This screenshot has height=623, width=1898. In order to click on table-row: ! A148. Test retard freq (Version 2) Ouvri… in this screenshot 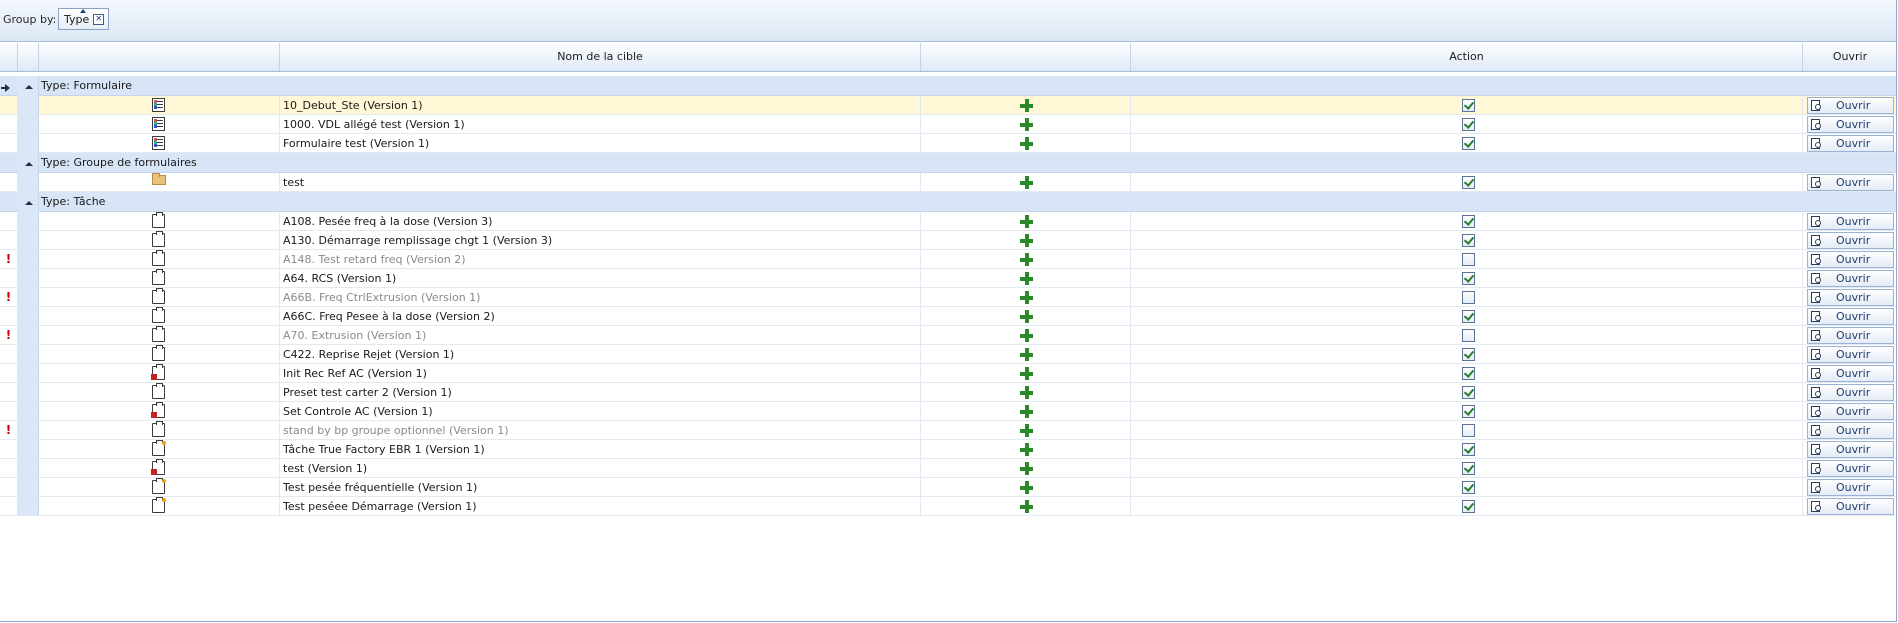, I will do `click(948, 259)`.